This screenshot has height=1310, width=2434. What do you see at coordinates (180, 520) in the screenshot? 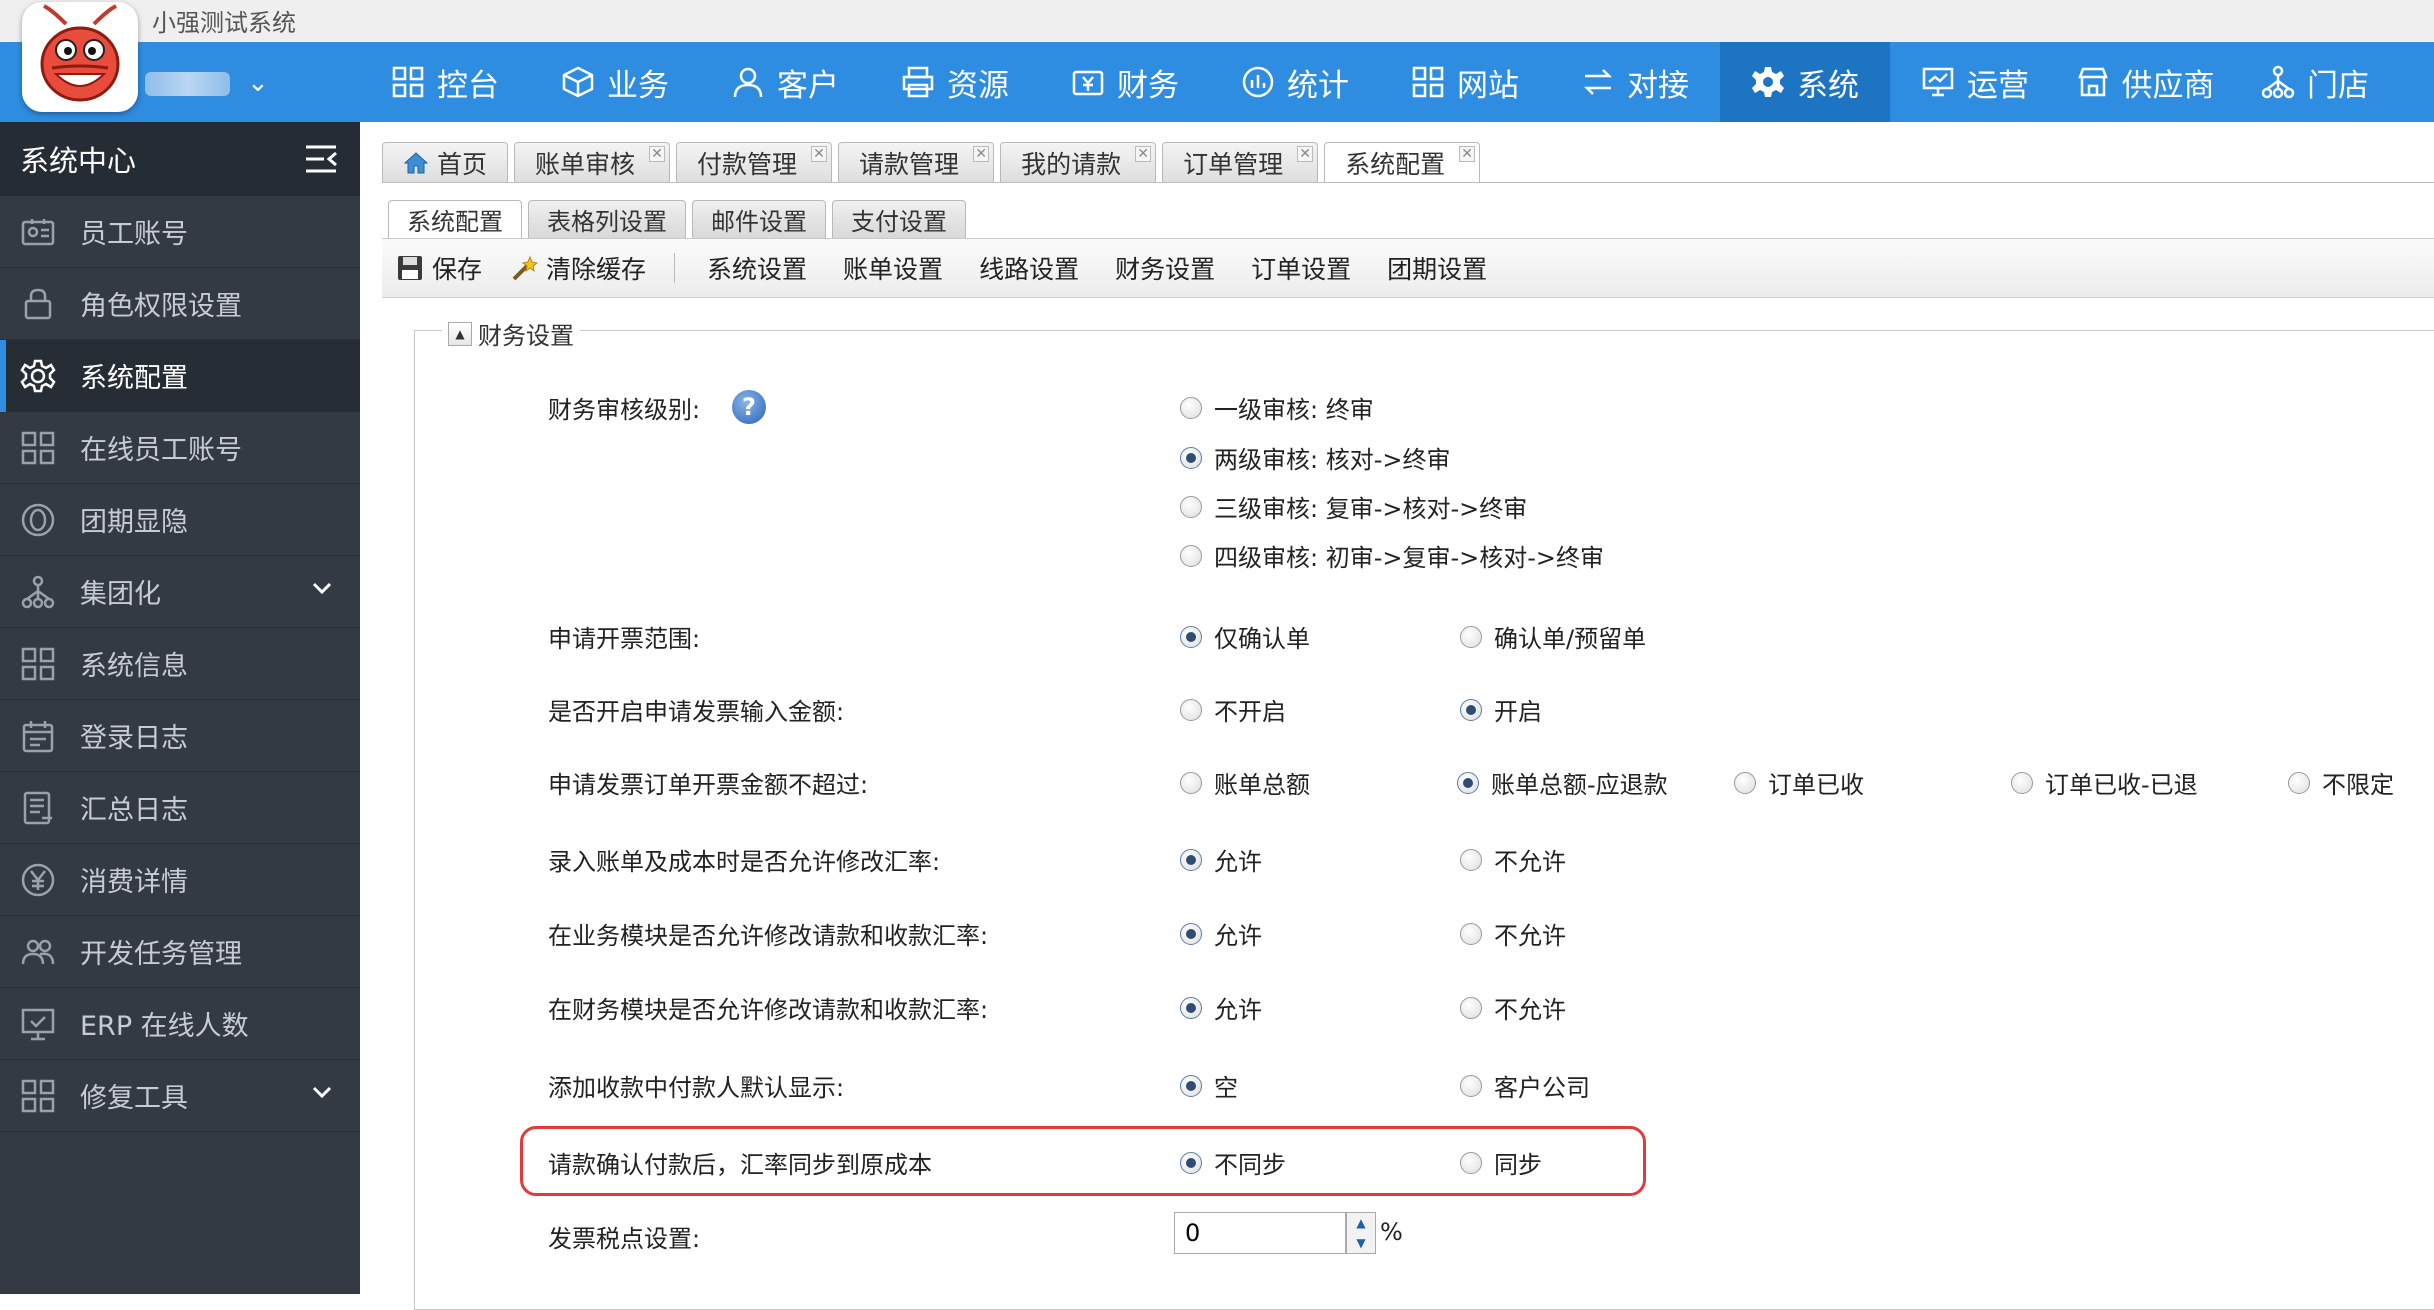
I see `sidebar-item-tour-visibility: 团期显隐` at bounding box center [180, 520].